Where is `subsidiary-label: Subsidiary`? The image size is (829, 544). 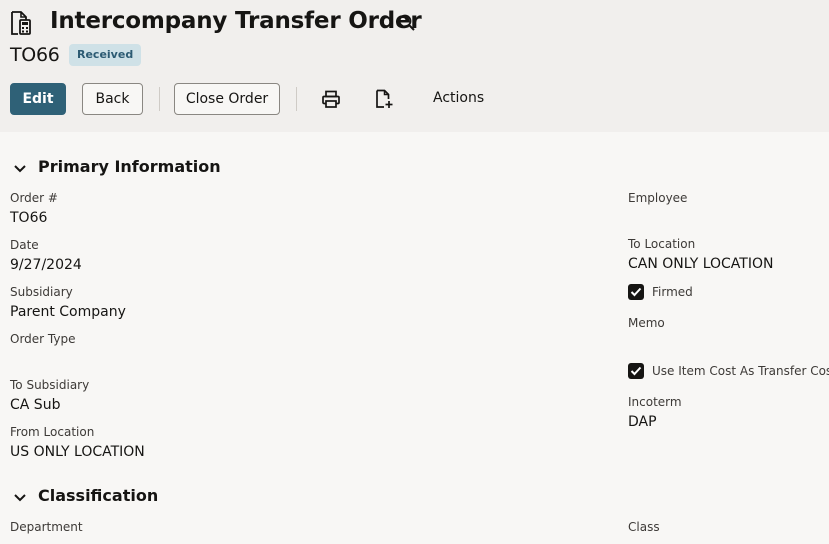 subsidiary-label: Subsidiary is located at coordinates (41, 292).